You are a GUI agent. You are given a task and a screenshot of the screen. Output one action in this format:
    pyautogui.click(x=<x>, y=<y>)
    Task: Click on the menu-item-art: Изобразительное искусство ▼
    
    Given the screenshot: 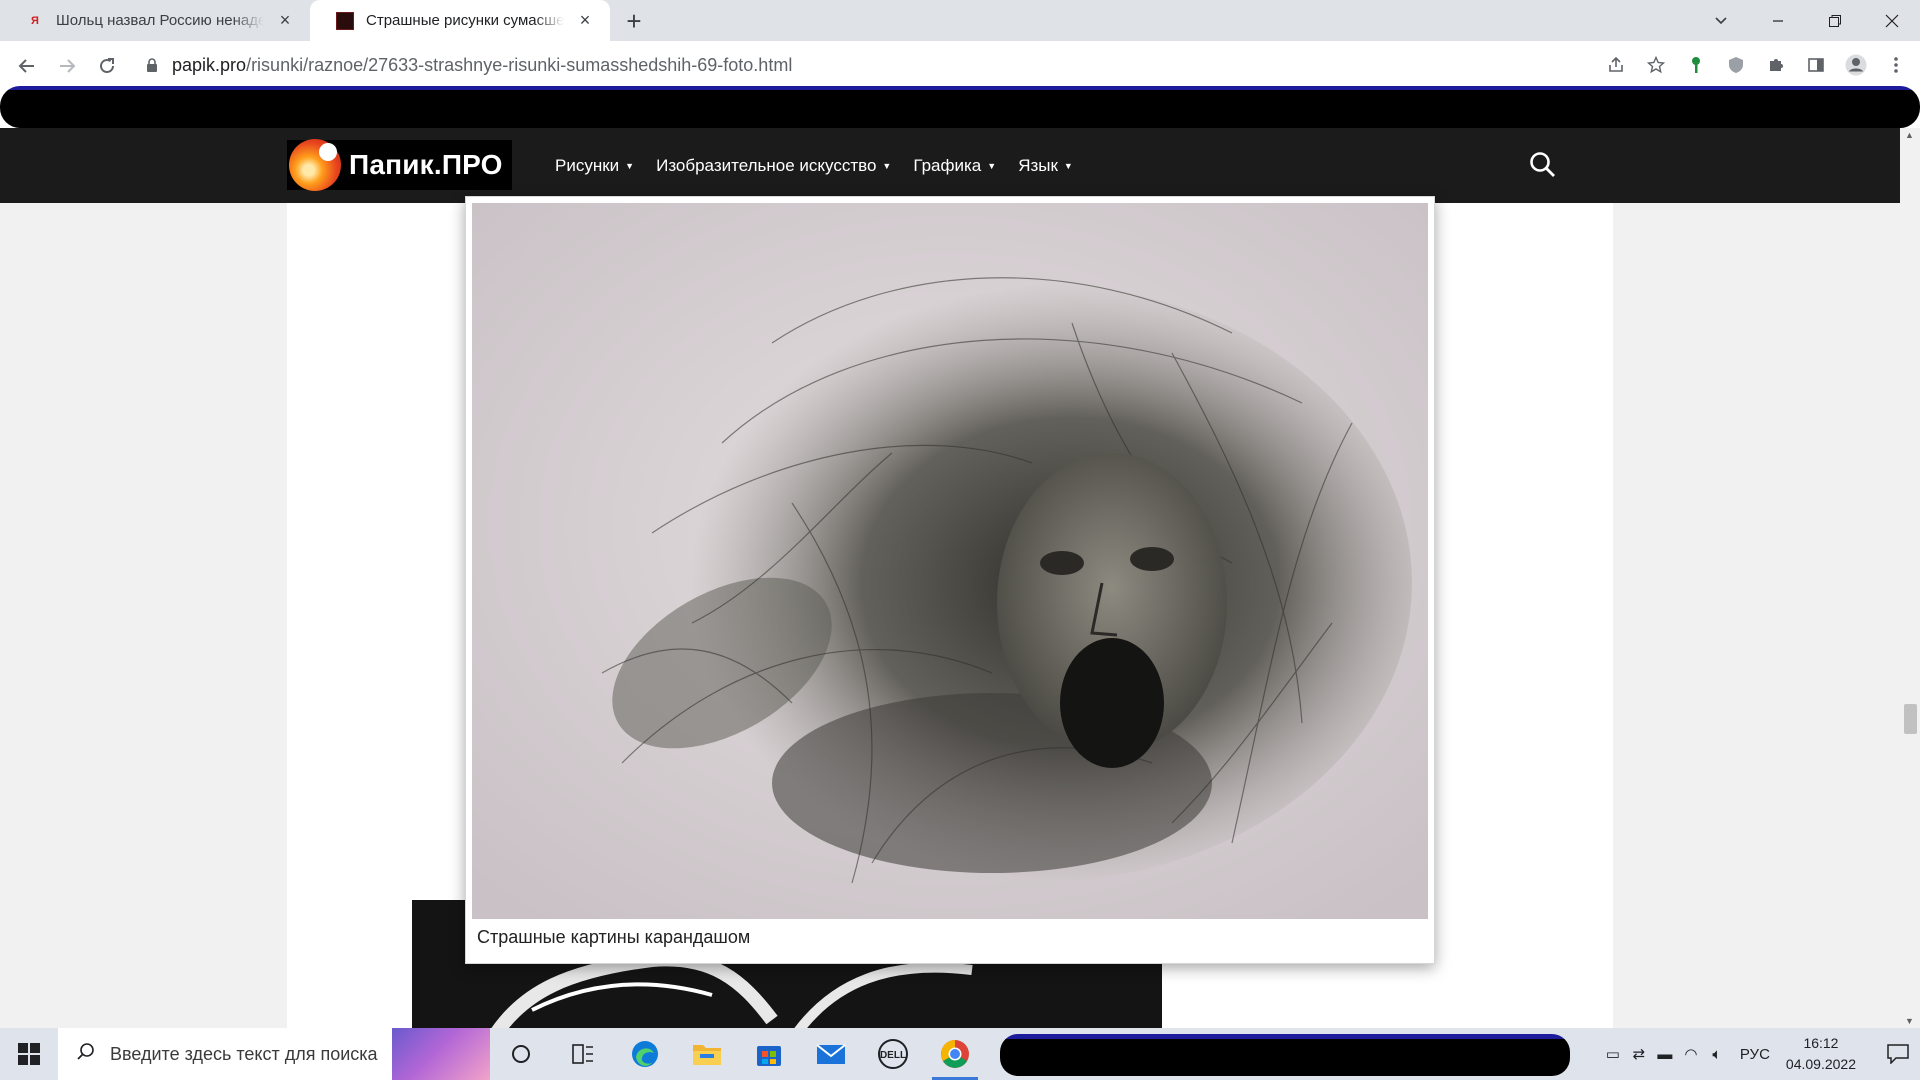 What is the action you would take?
    pyautogui.click(x=773, y=166)
    